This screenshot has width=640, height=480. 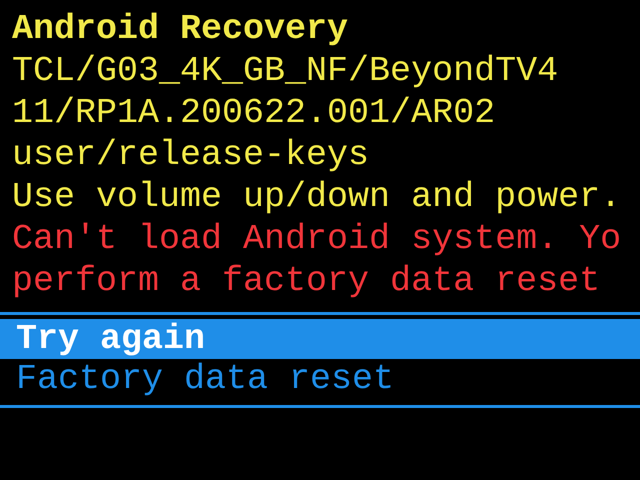 I want to click on error-message: Can't load Android system. Yo, so click(x=316, y=239).